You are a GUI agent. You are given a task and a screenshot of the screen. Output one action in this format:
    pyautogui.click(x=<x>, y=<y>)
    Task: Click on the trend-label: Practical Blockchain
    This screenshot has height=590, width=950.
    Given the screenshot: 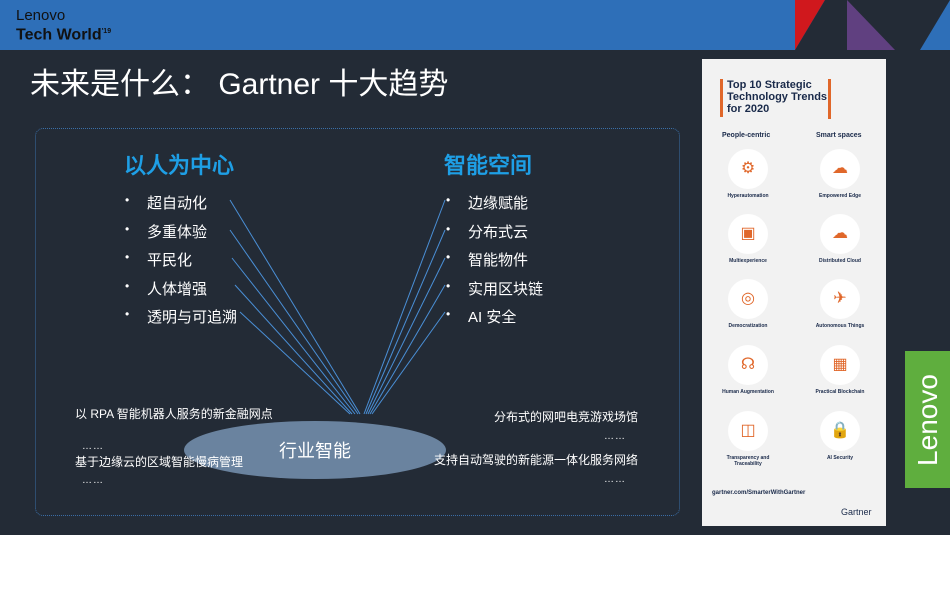 What is the action you would take?
    pyautogui.click(x=840, y=392)
    